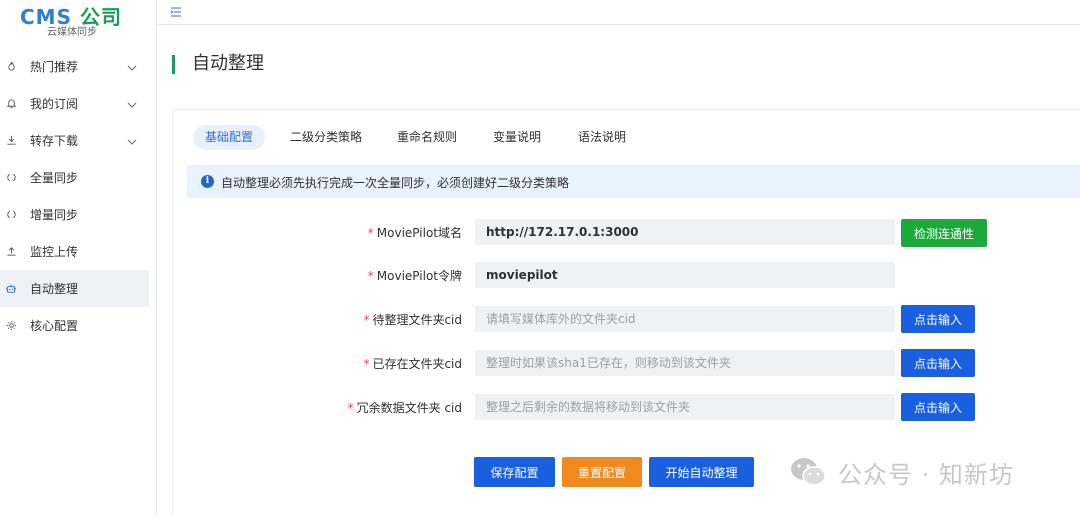  I want to click on sidebar-item-label: 转存下载, so click(54, 141).